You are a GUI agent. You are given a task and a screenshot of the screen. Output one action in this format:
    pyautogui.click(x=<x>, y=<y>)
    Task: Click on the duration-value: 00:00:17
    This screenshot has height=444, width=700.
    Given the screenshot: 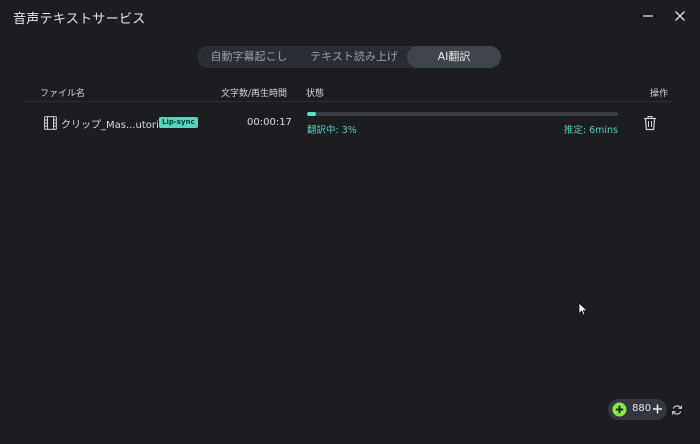 What is the action you would take?
    pyautogui.click(x=269, y=122)
    